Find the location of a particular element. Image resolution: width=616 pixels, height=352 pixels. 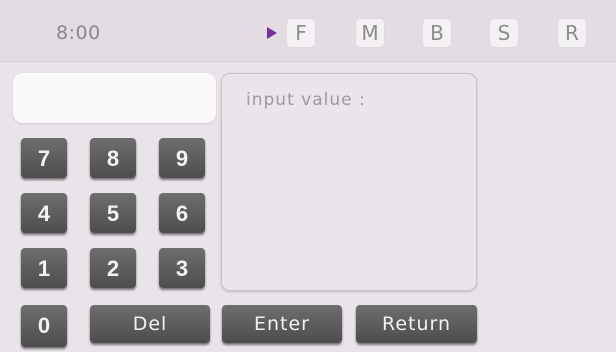

mode-button-s: S is located at coordinates (504, 33).